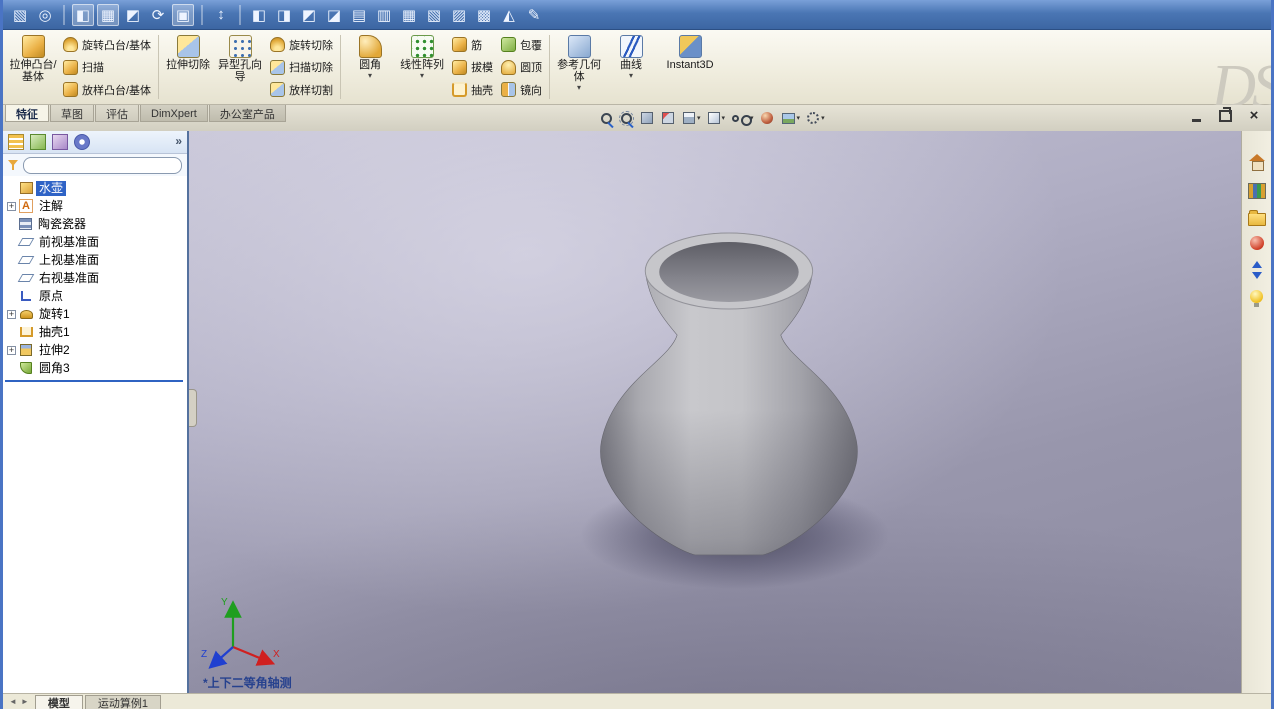 The height and width of the screenshot is (709, 1274). I want to click on measure-icon: ↕, so click(221, 15).